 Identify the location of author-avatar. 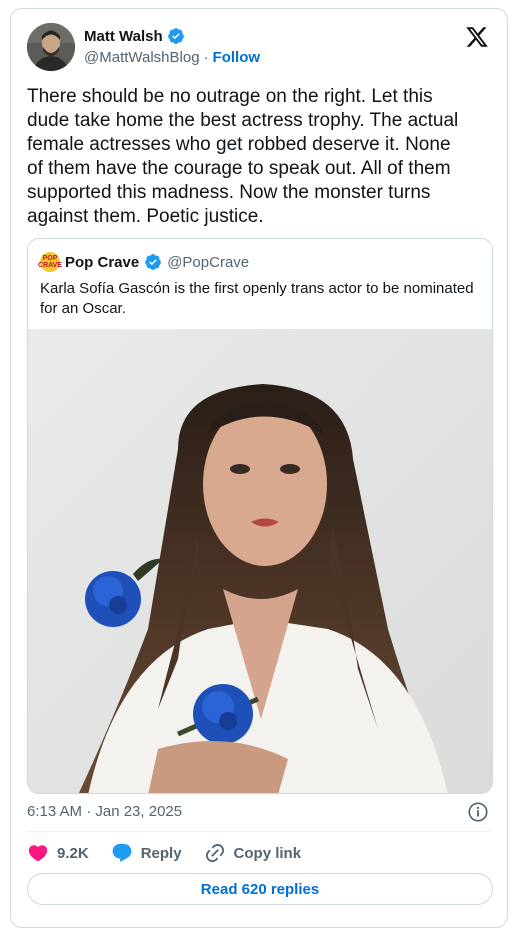
(51, 47).